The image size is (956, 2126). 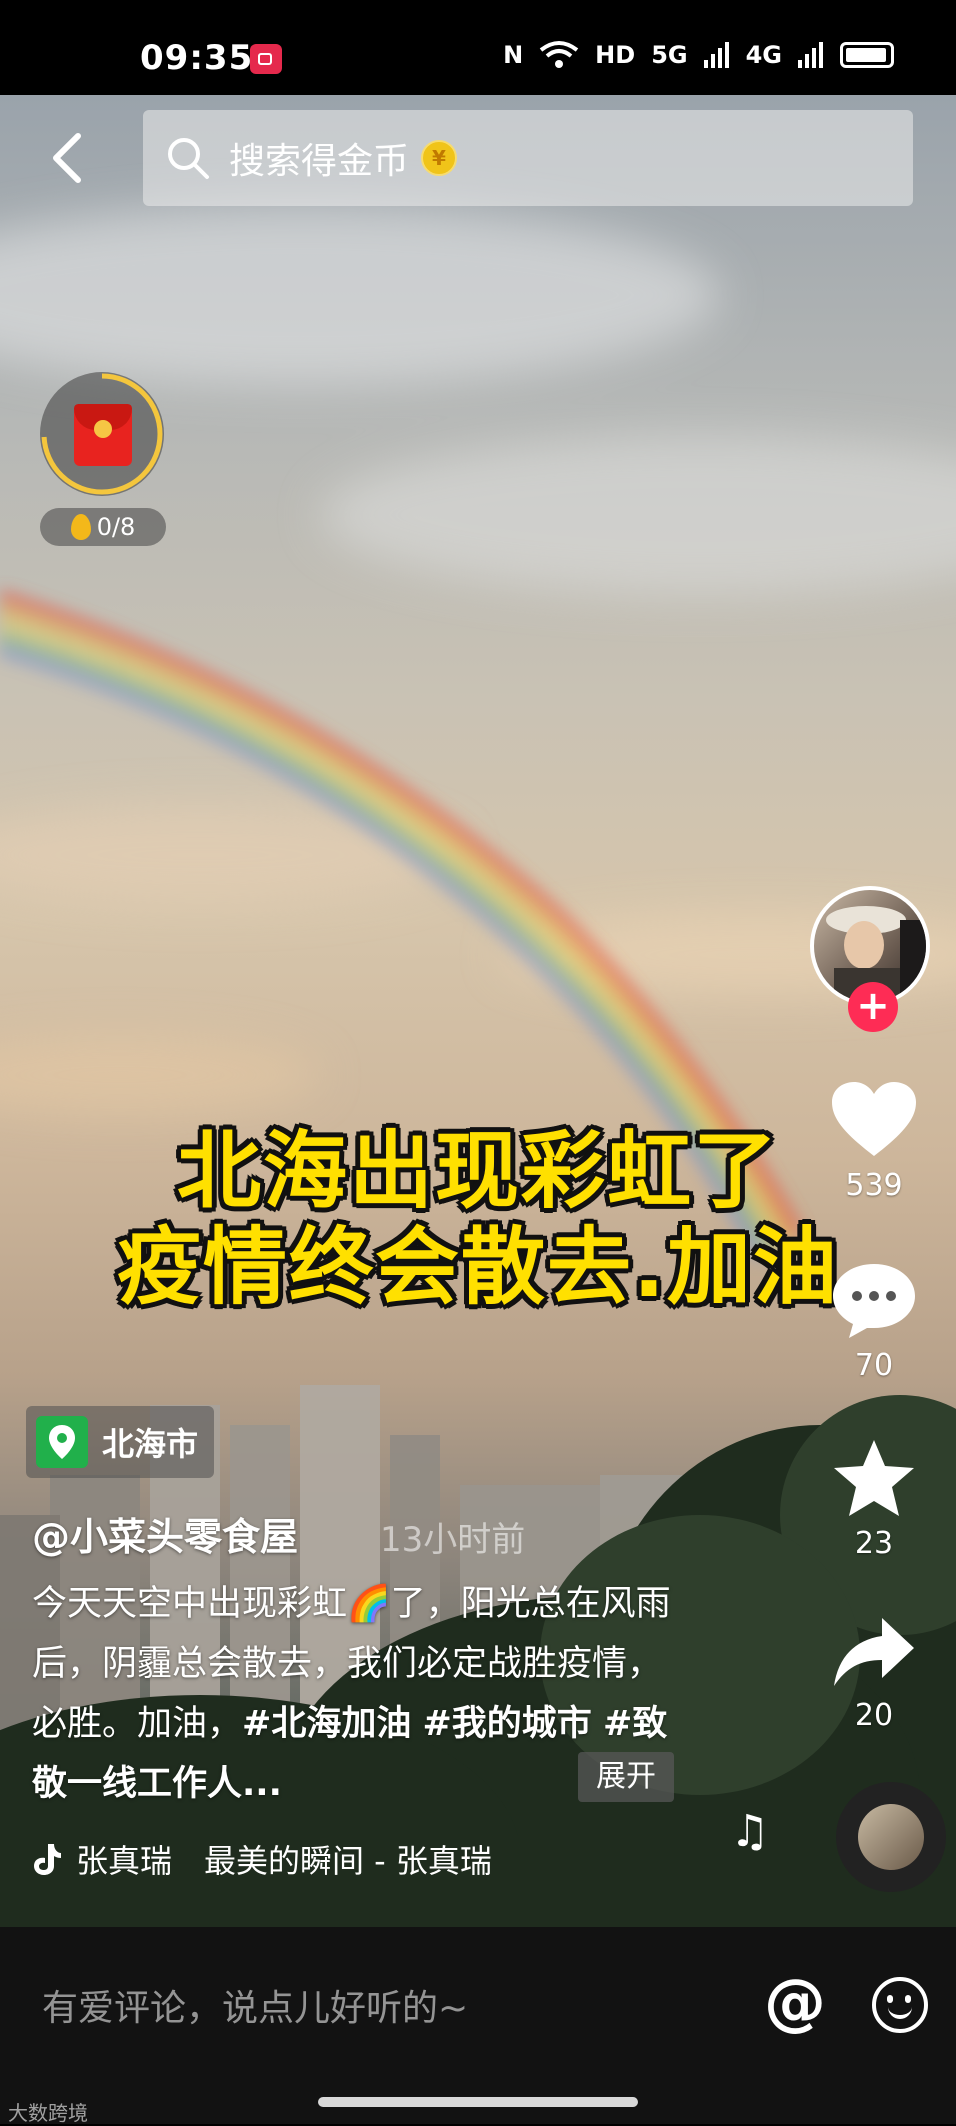 I want to click on comment-count: 70, so click(x=874, y=1365).